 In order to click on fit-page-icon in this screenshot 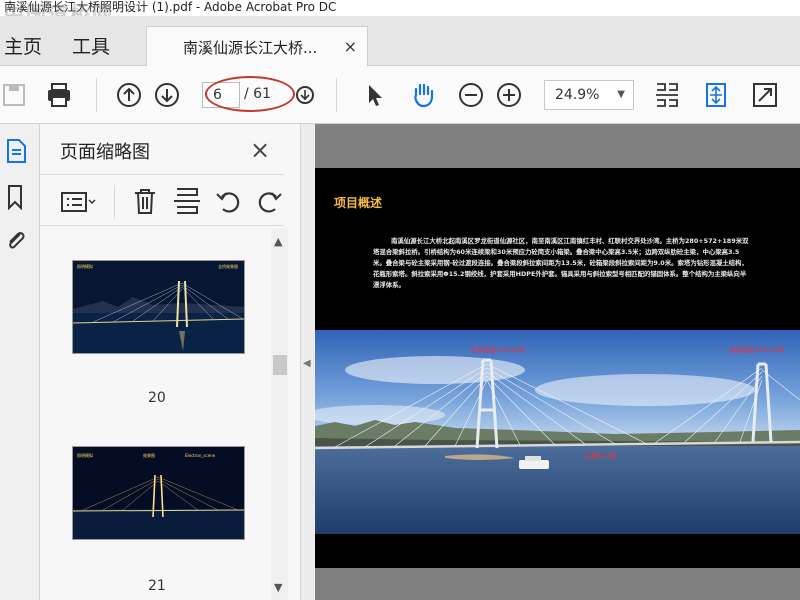, I will do `click(716, 95)`.